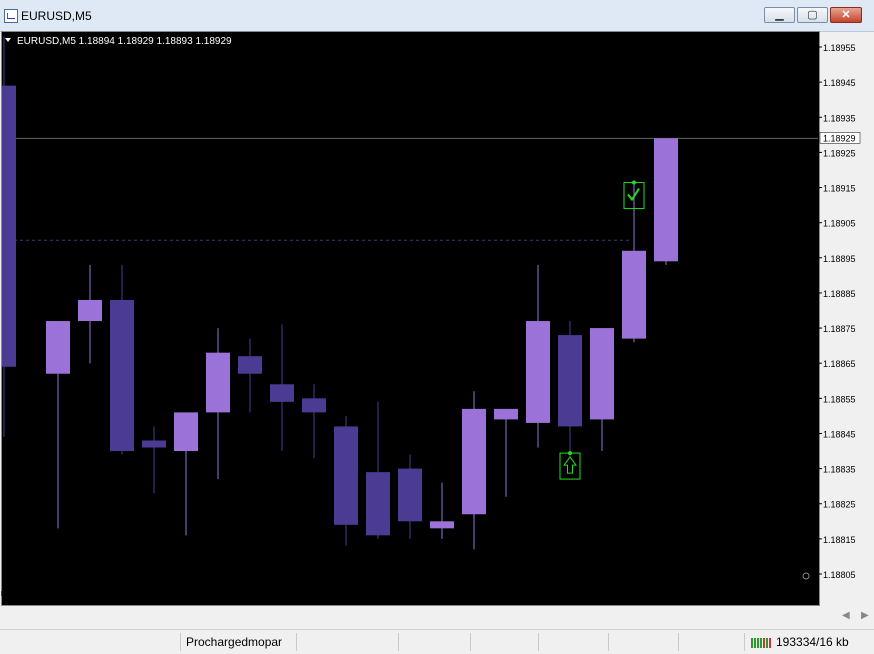  I want to click on y-tick-label: 1.18925, so click(839, 153).